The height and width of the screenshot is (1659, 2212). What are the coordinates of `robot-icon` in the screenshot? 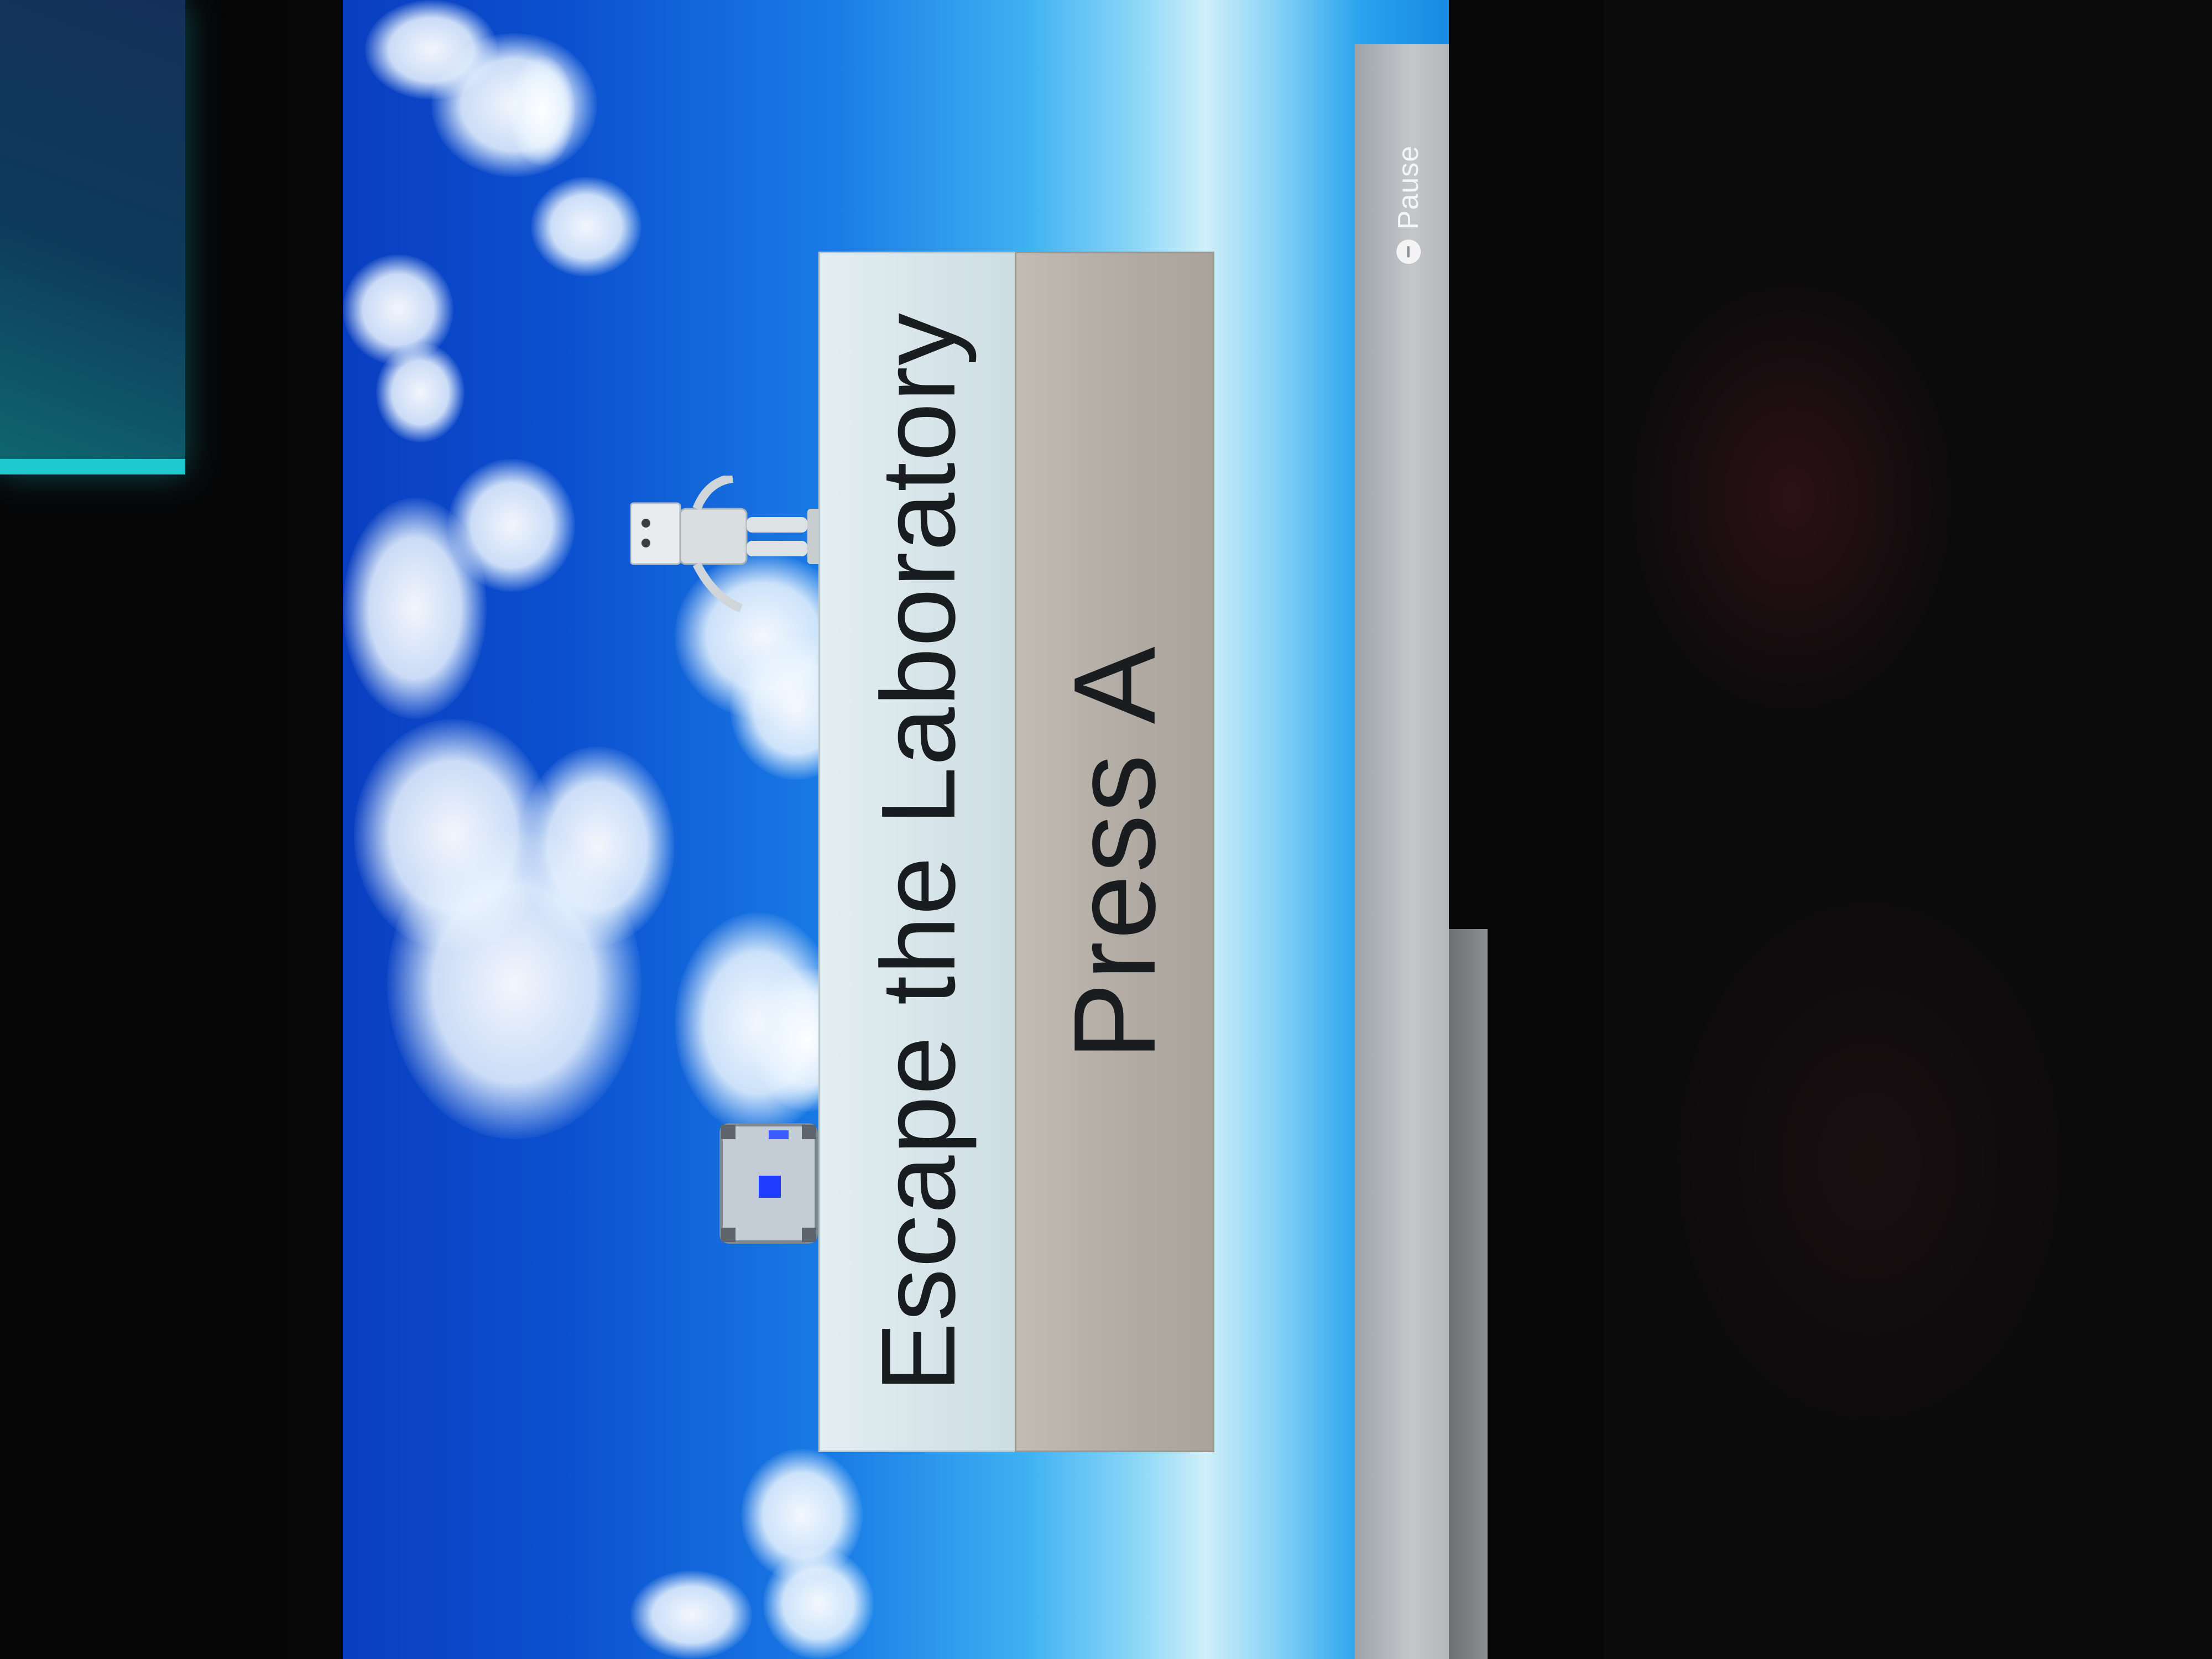 It's located at (726, 544).